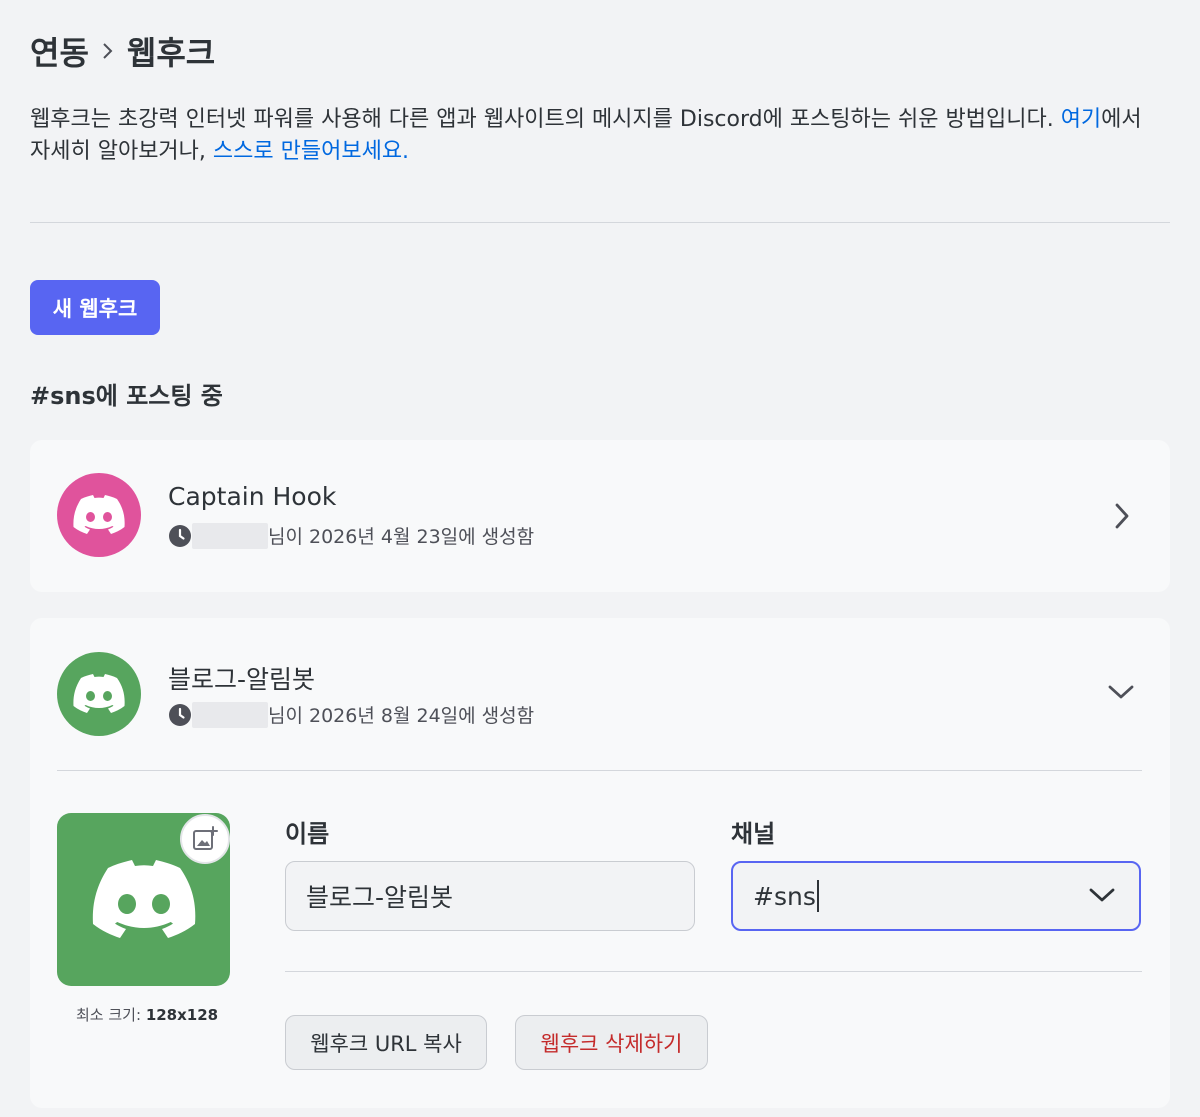  What do you see at coordinates (600, 222) in the screenshot?
I see `section-divider` at bounding box center [600, 222].